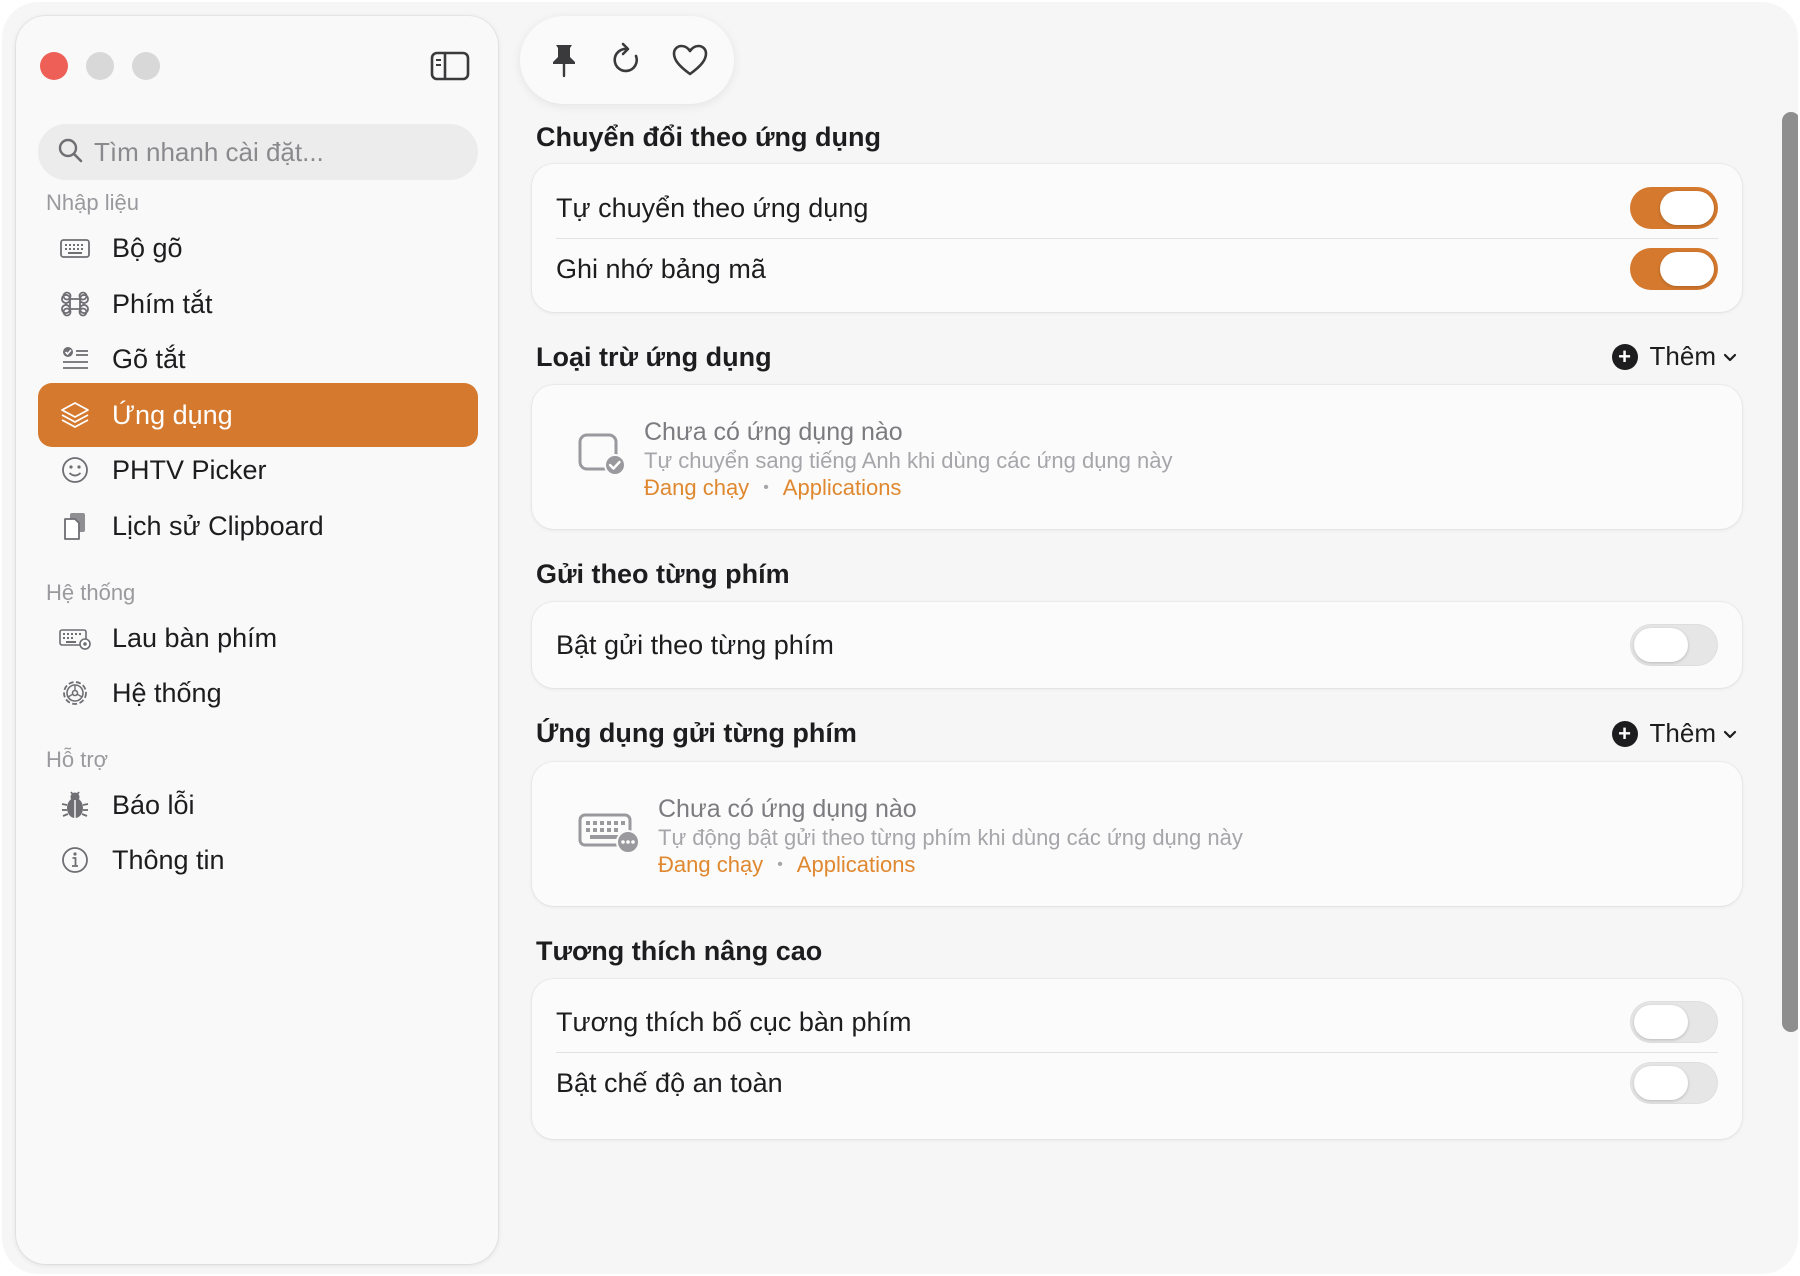  Describe the element at coordinates (661, 268) in the screenshot. I see `setting-label: Ghi nhớ bảng mã` at that location.